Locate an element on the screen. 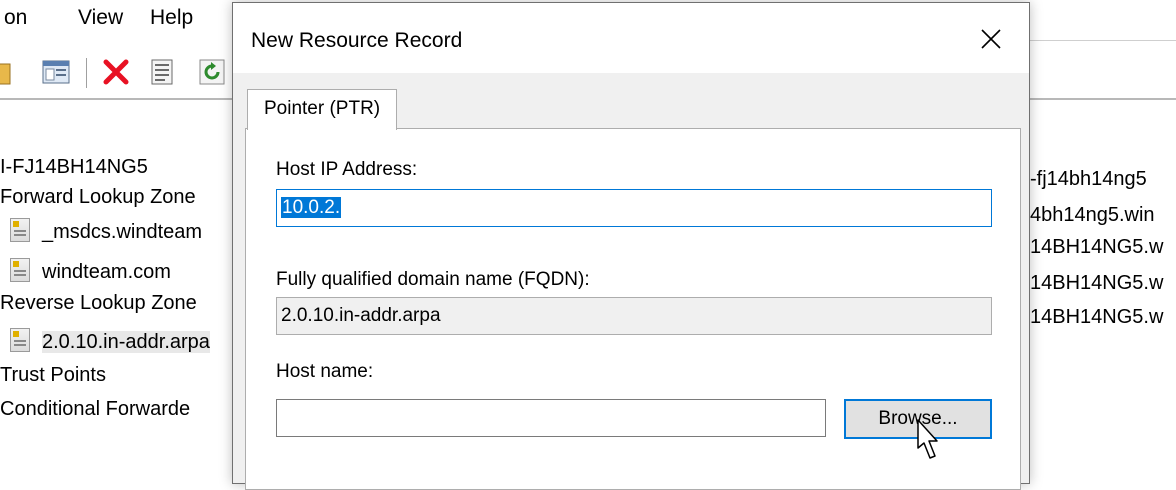 The height and width of the screenshot is (490, 1176). delete-icon is located at coordinates (116, 72).